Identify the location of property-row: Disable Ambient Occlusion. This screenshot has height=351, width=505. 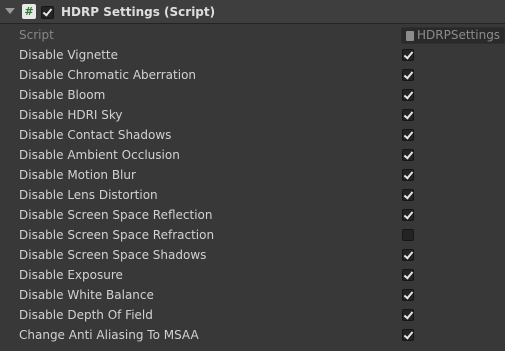
(252, 155).